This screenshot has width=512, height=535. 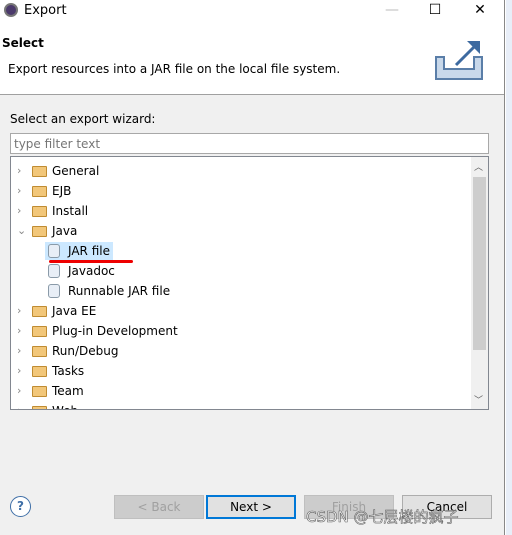 What do you see at coordinates (85, 351) in the screenshot?
I see `tree-item-label: Run/Debug` at bounding box center [85, 351].